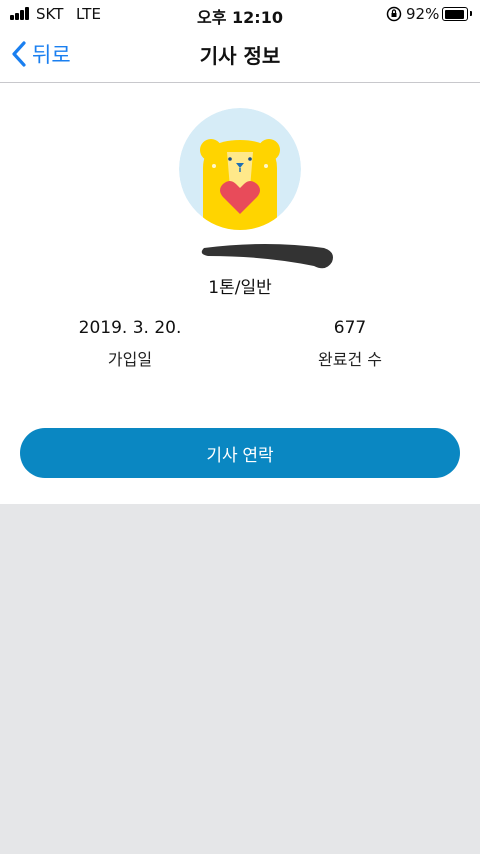 This screenshot has height=854, width=480. Describe the element at coordinates (423, 14) in the screenshot. I see `battery-percent: 92%` at that location.